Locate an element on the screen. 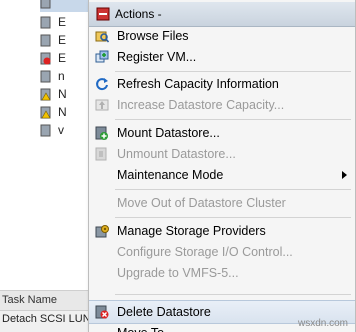  menu-item-label: Refresh Capacity Information is located at coordinates (198, 84).